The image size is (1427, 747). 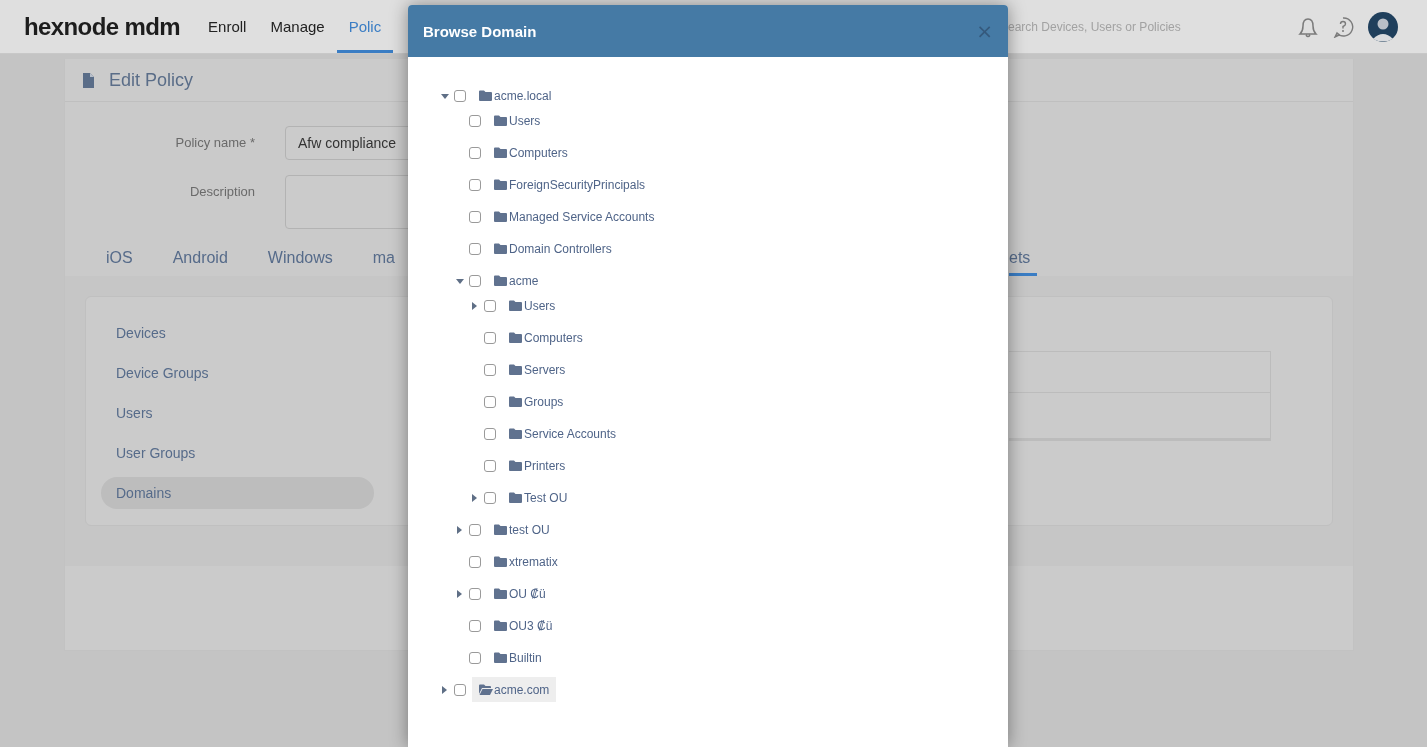 What do you see at coordinates (1383, 26) in the screenshot?
I see `avatar` at bounding box center [1383, 26].